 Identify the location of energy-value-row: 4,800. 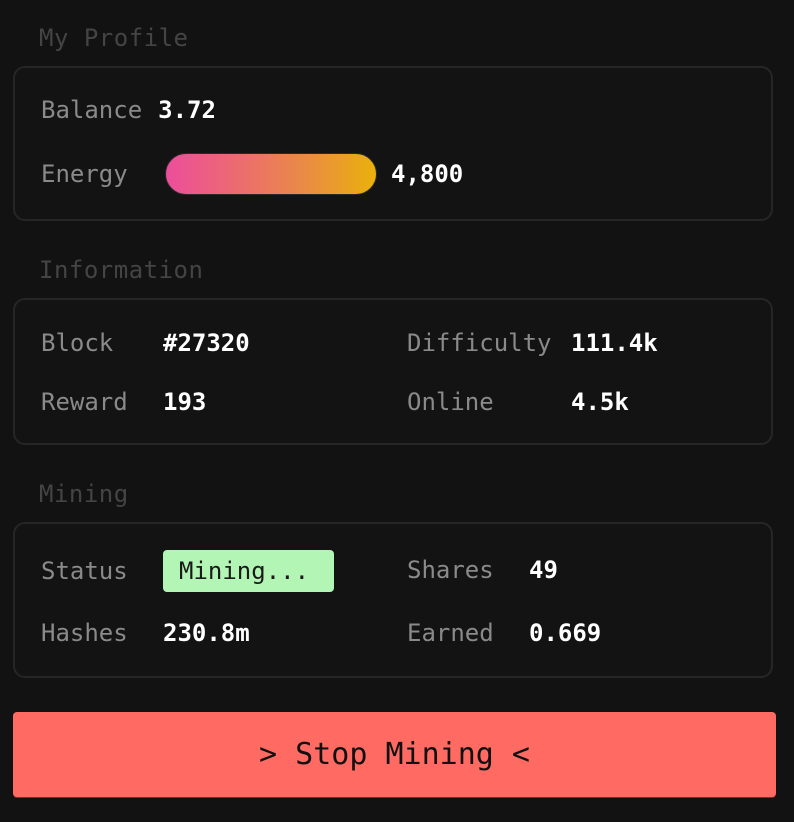
(427, 174).